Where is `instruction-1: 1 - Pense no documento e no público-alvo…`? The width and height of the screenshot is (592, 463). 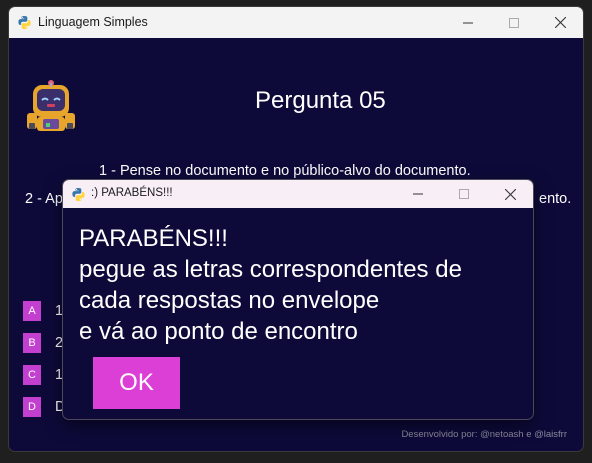
instruction-1: 1 - Pense no documento e no público-alvo… is located at coordinates (285, 171).